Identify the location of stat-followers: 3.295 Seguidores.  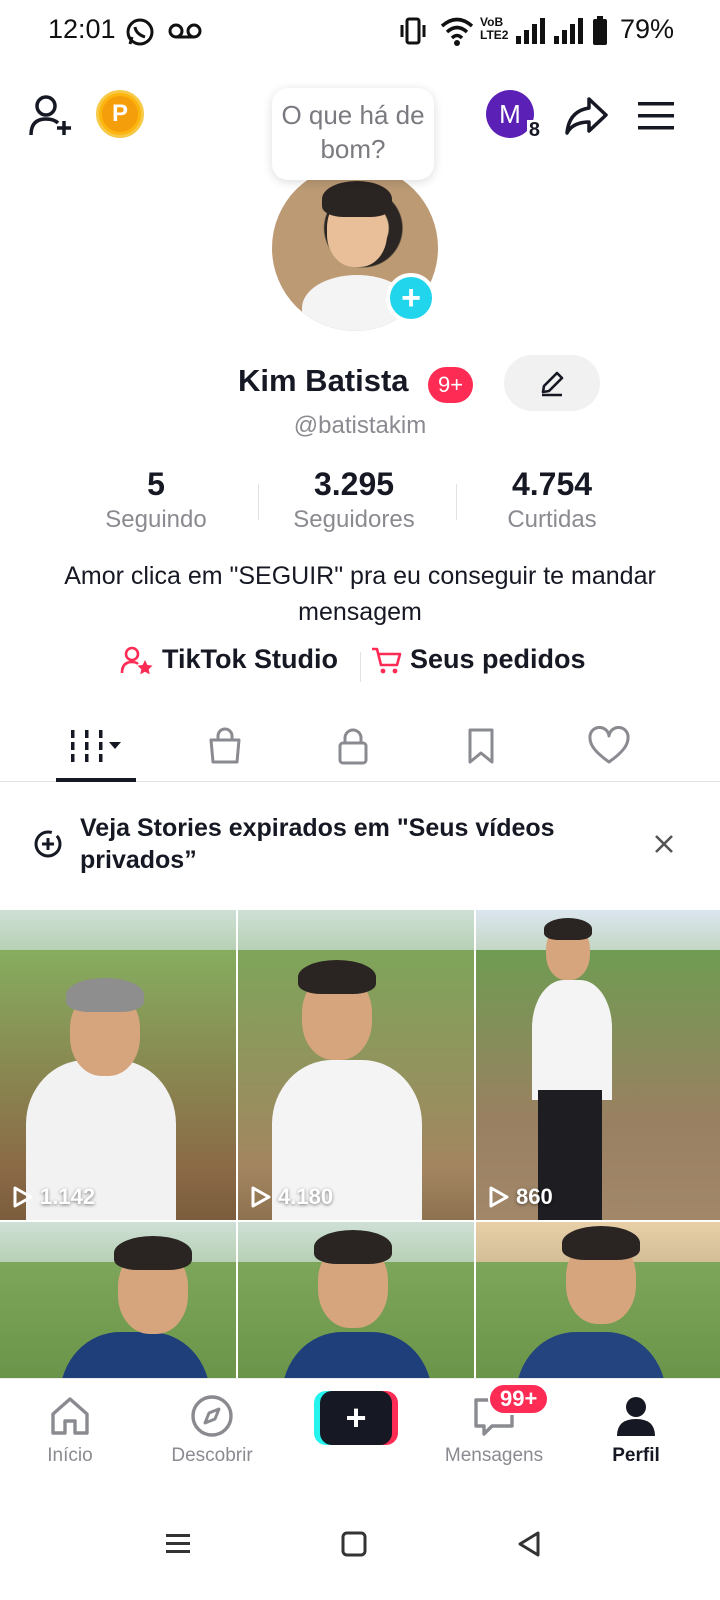
(354, 499).